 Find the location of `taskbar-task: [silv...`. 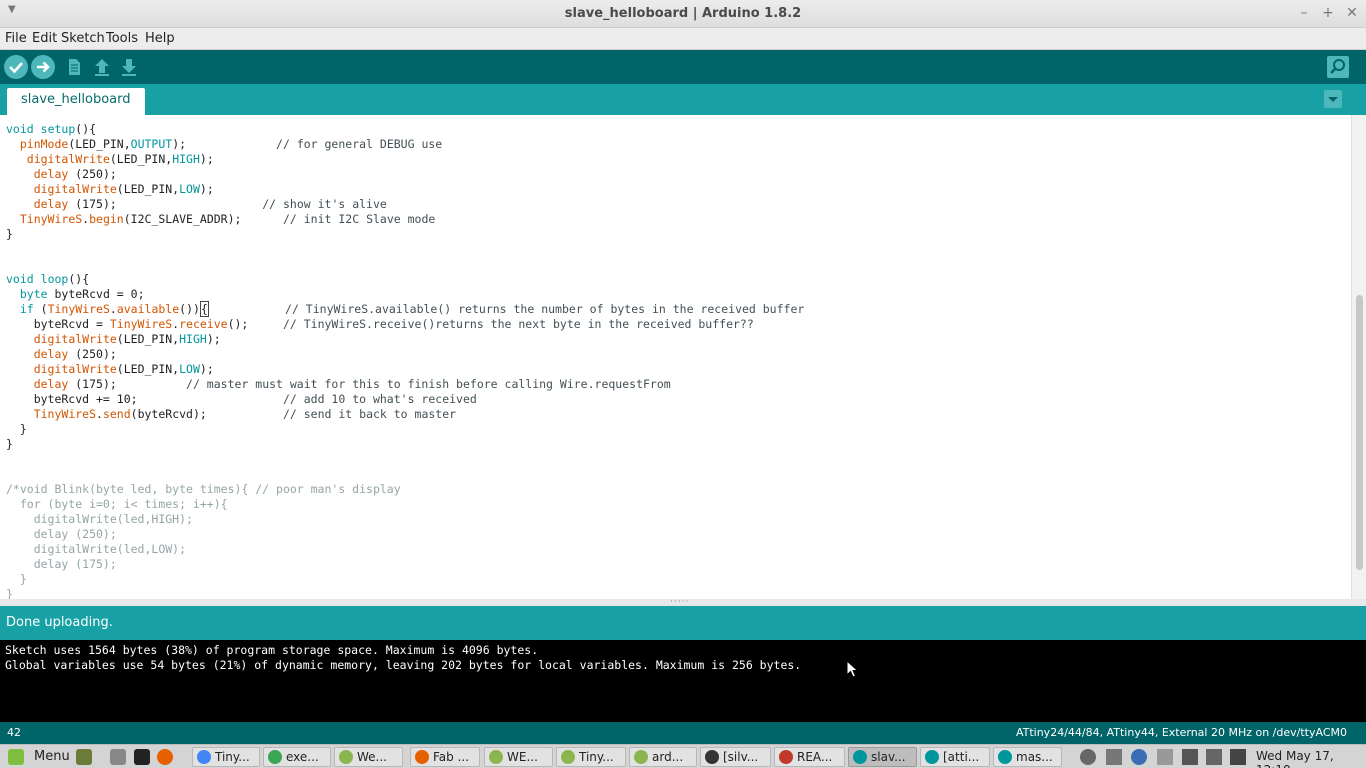

taskbar-task: [silv... is located at coordinates (735, 757).